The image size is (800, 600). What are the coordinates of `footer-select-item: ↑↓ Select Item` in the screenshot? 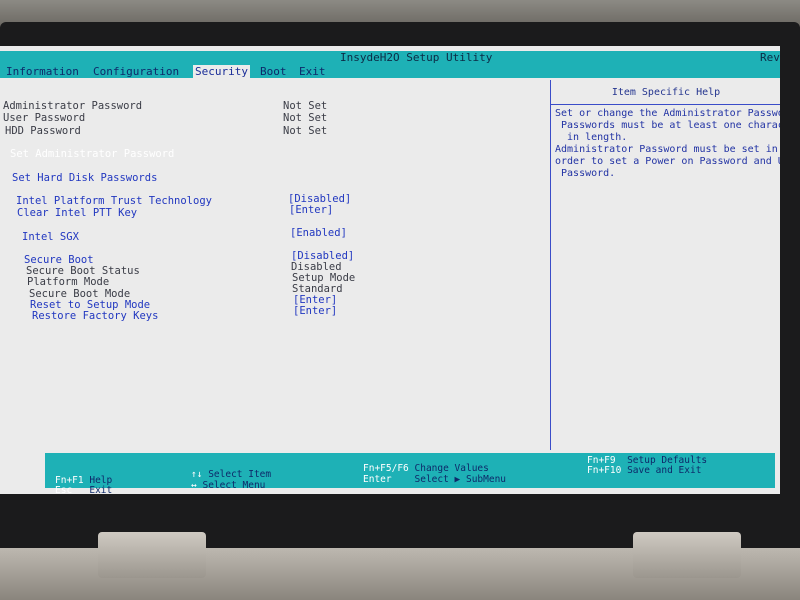 It's located at (231, 474).